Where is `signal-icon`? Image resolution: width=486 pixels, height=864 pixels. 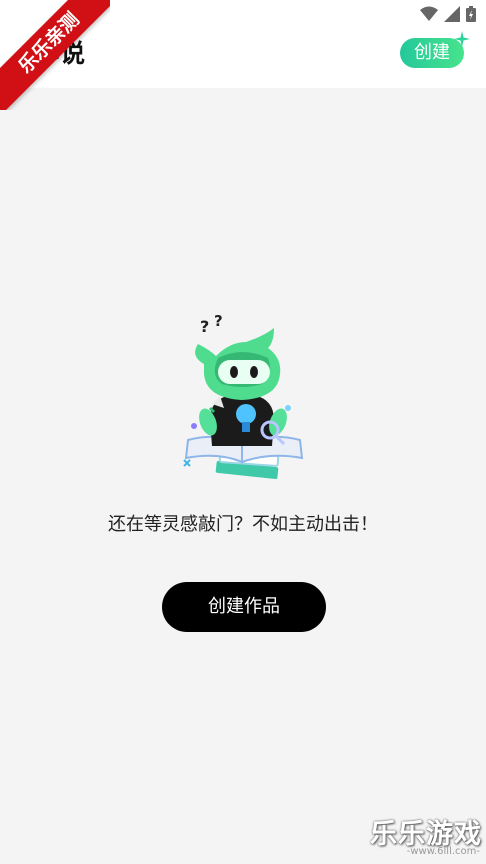 signal-icon is located at coordinates (452, 16).